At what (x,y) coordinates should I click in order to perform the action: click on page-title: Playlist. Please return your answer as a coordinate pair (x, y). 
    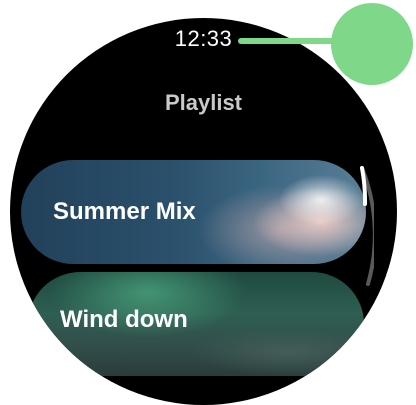
    Looking at the image, I should click on (203, 102).